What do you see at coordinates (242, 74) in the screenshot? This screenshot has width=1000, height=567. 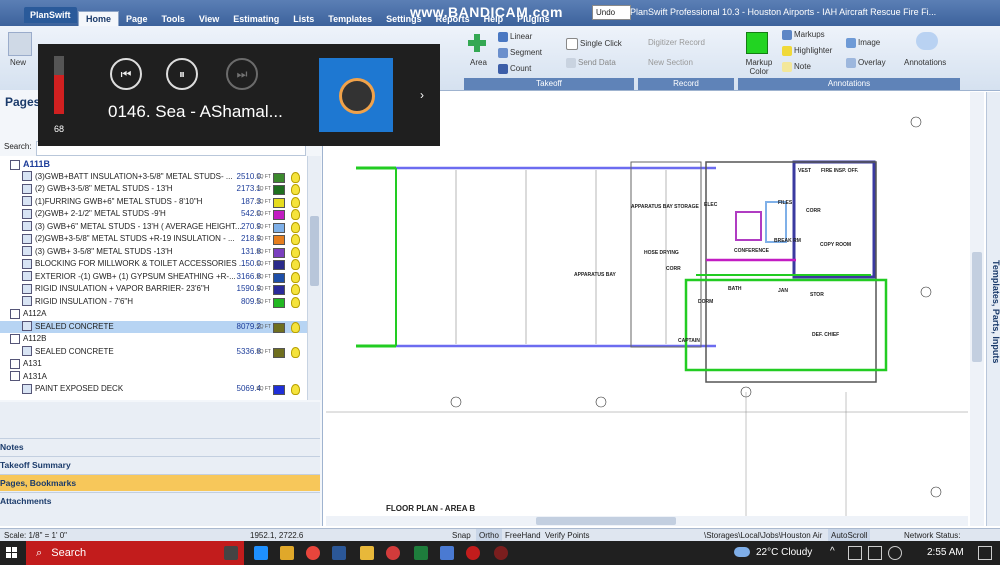 I see `next-track-icon: ⏭` at bounding box center [242, 74].